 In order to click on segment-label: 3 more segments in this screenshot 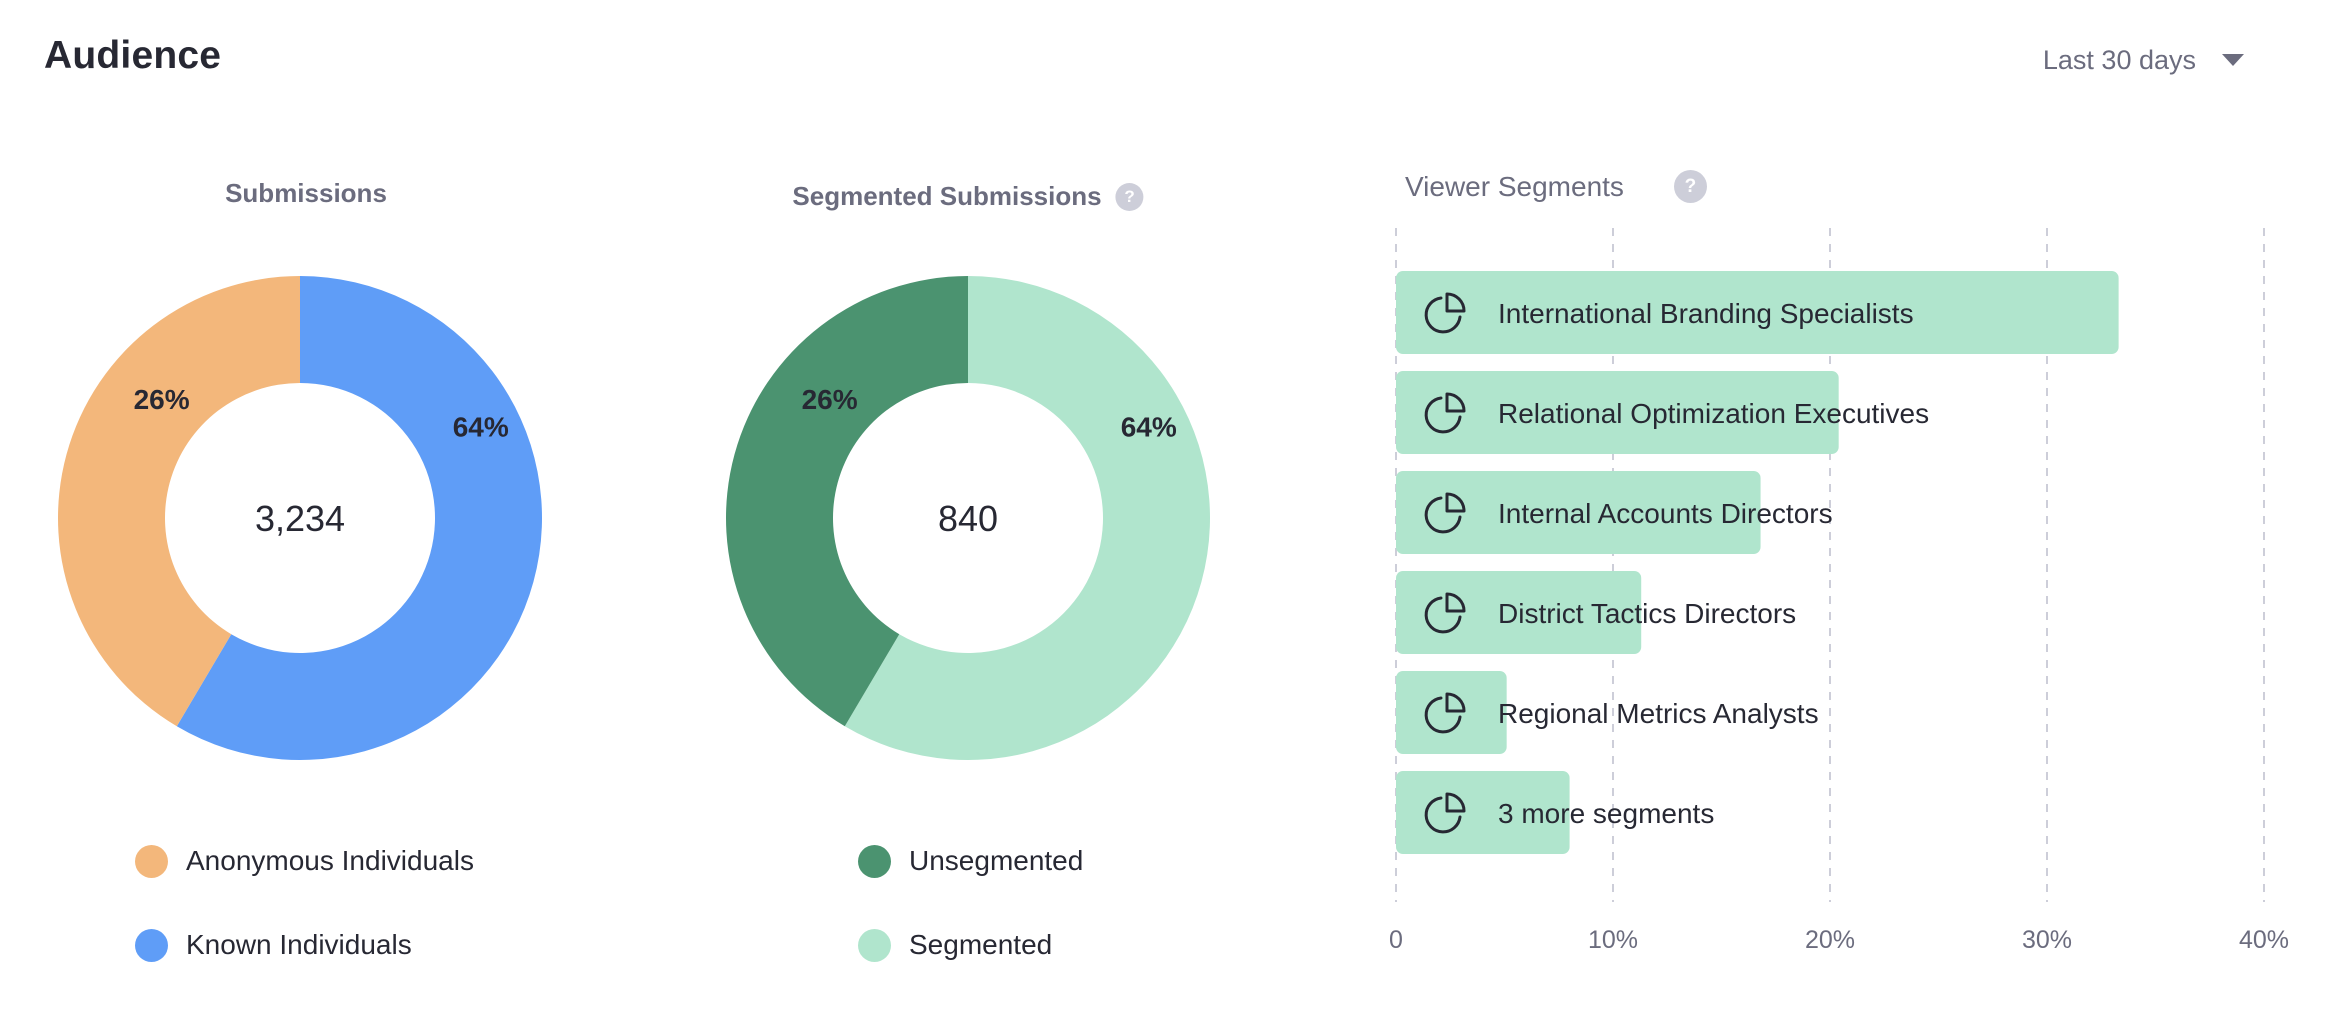, I will do `click(1606, 813)`.